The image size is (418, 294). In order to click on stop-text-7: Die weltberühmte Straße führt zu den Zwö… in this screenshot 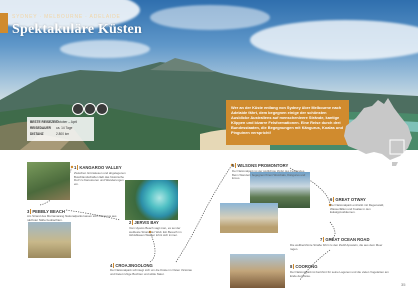, I will do `click(336, 247)`.